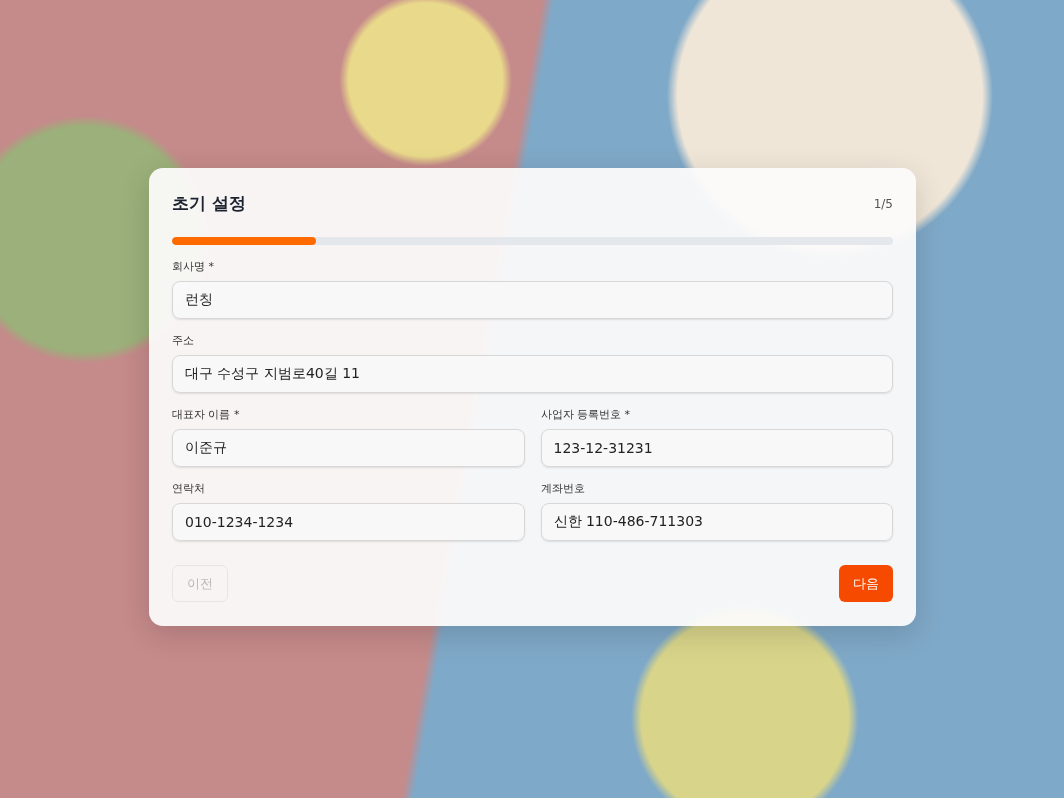 The height and width of the screenshot is (798, 1064). What do you see at coordinates (716, 522) in the screenshot?
I see `input-field: 신한 110-486-711303` at bounding box center [716, 522].